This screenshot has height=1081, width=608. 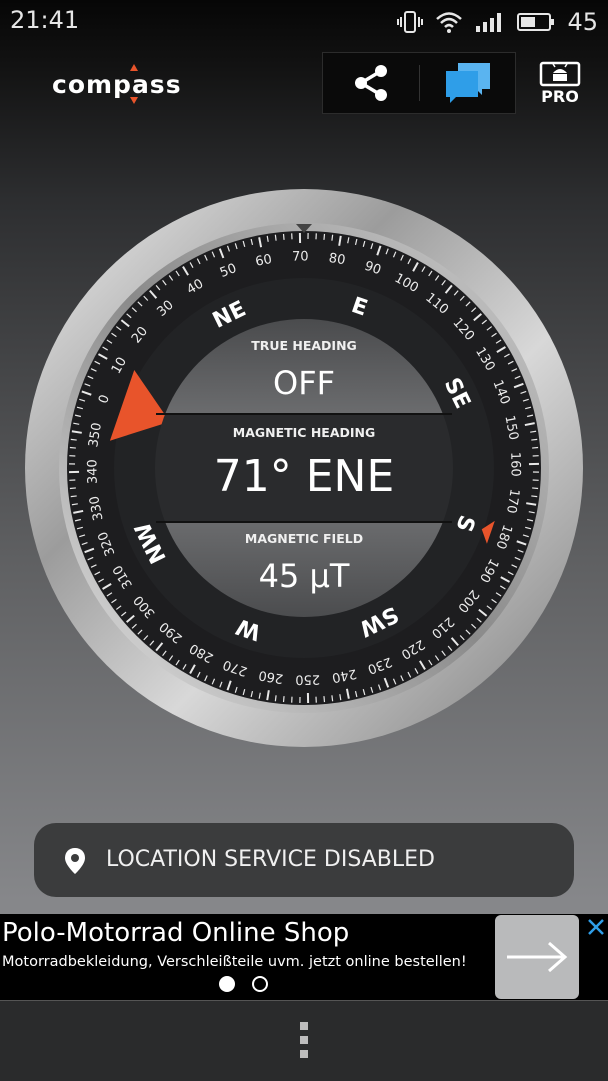 What do you see at coordinates (92, 471) in the screenshot?
I see `dial-degree-label: 340` at bounding box center [92, 471].